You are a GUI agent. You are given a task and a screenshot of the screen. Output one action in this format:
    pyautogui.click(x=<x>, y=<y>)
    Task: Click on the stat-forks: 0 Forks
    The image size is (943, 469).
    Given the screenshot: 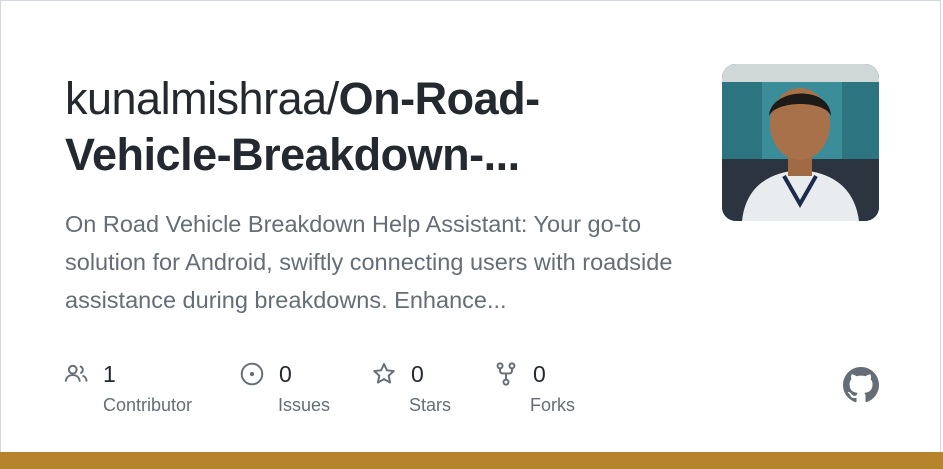 What is the action you would take?
    pyautogui.click(x=534, y=387)
    